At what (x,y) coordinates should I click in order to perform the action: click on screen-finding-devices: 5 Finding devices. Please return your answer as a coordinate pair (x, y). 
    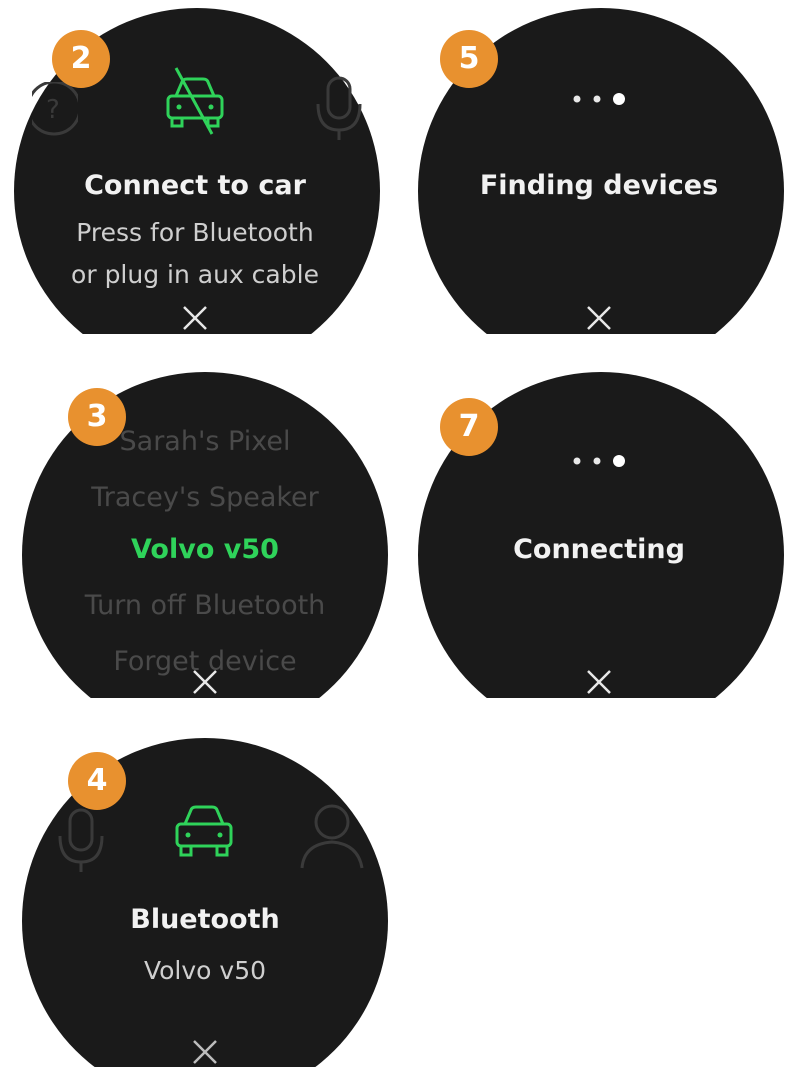
    Looking at the image, I should click on (599, 171).